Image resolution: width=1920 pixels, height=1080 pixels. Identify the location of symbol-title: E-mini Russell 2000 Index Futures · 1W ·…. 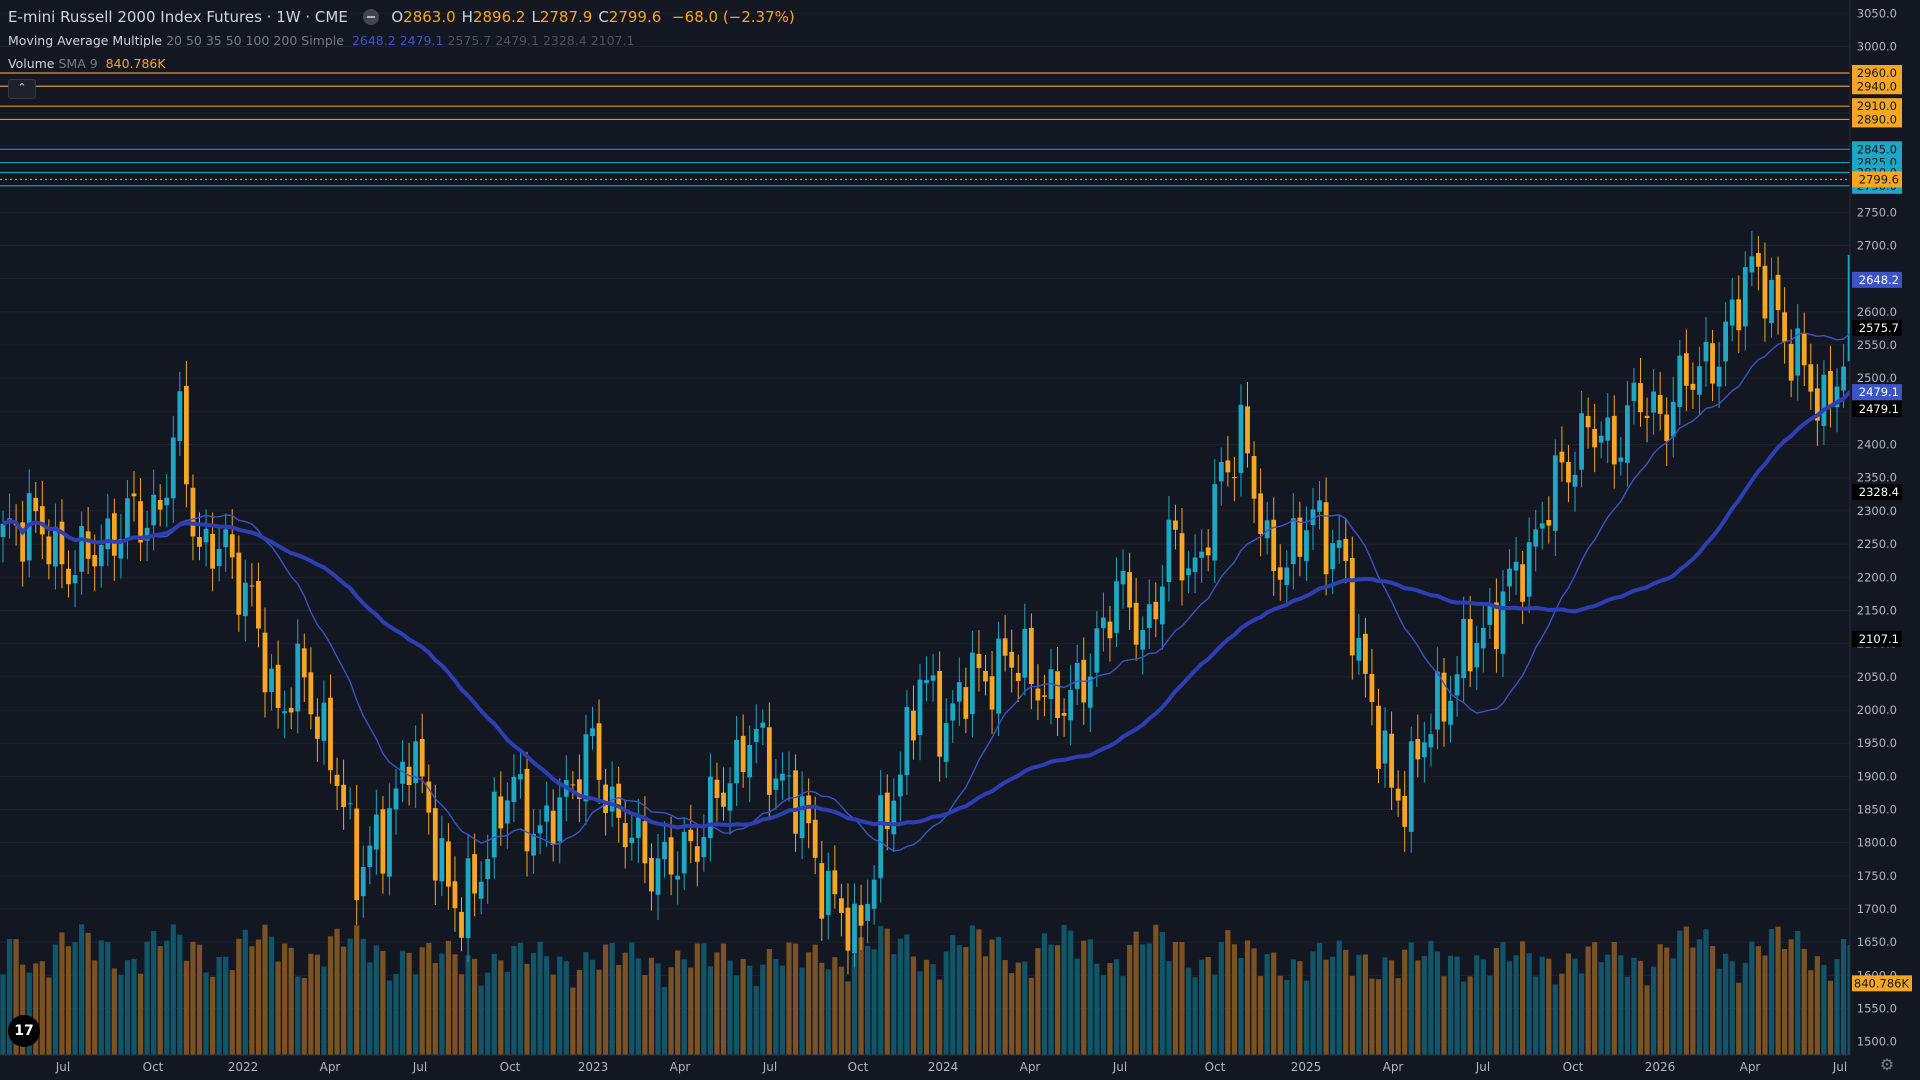
(178, 17).